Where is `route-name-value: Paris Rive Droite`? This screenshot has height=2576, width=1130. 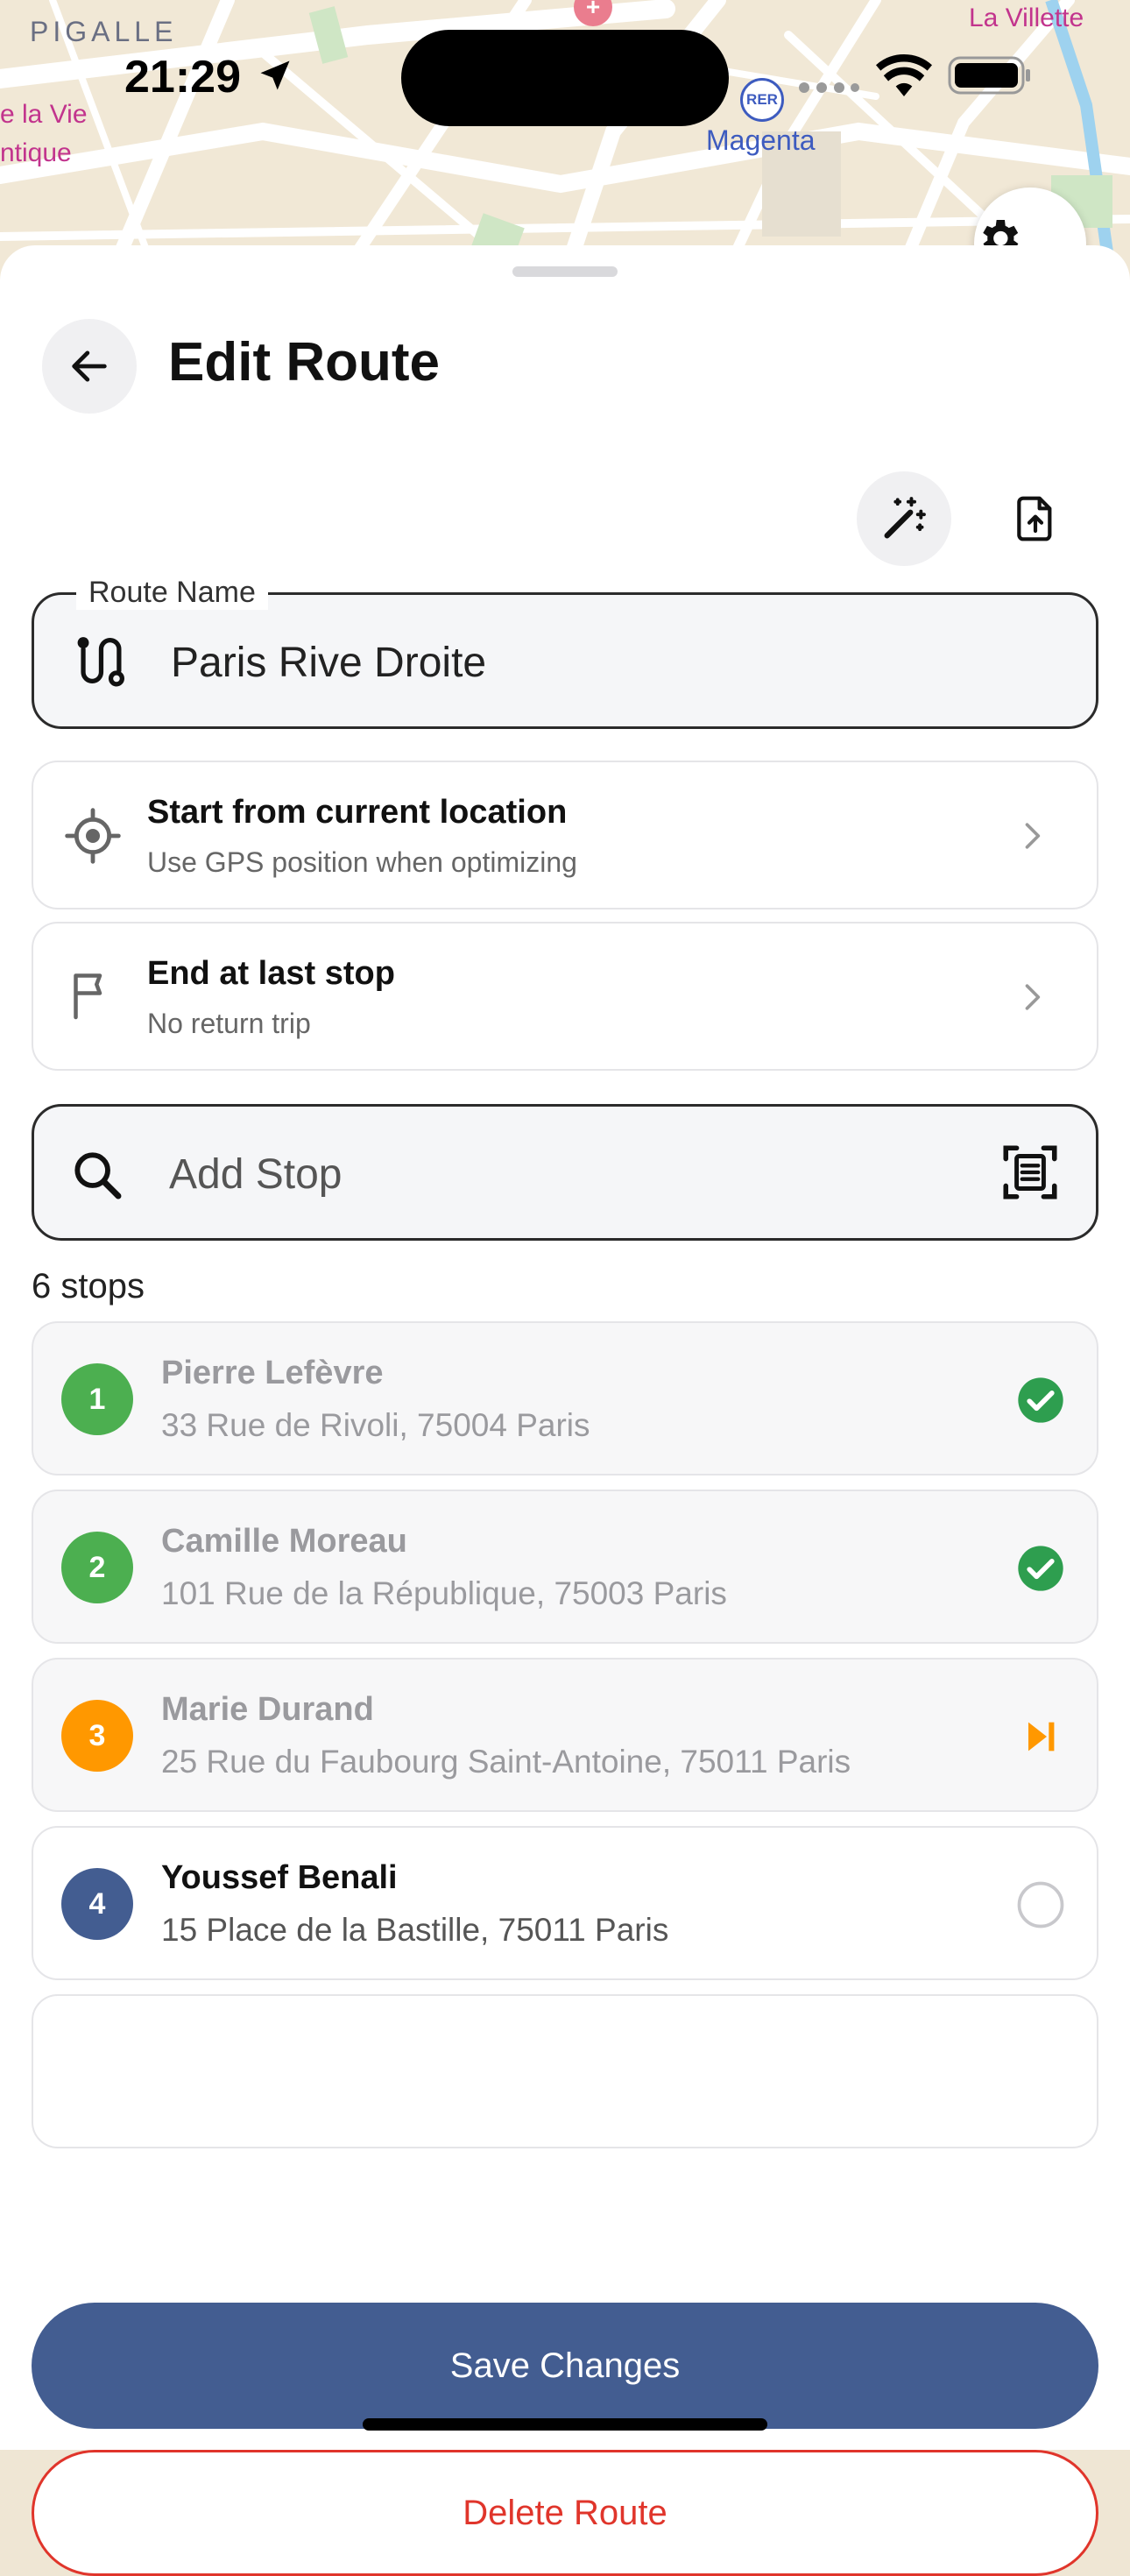
route-name-value: Paris Rive Droite is located at coordinates (329, 663).